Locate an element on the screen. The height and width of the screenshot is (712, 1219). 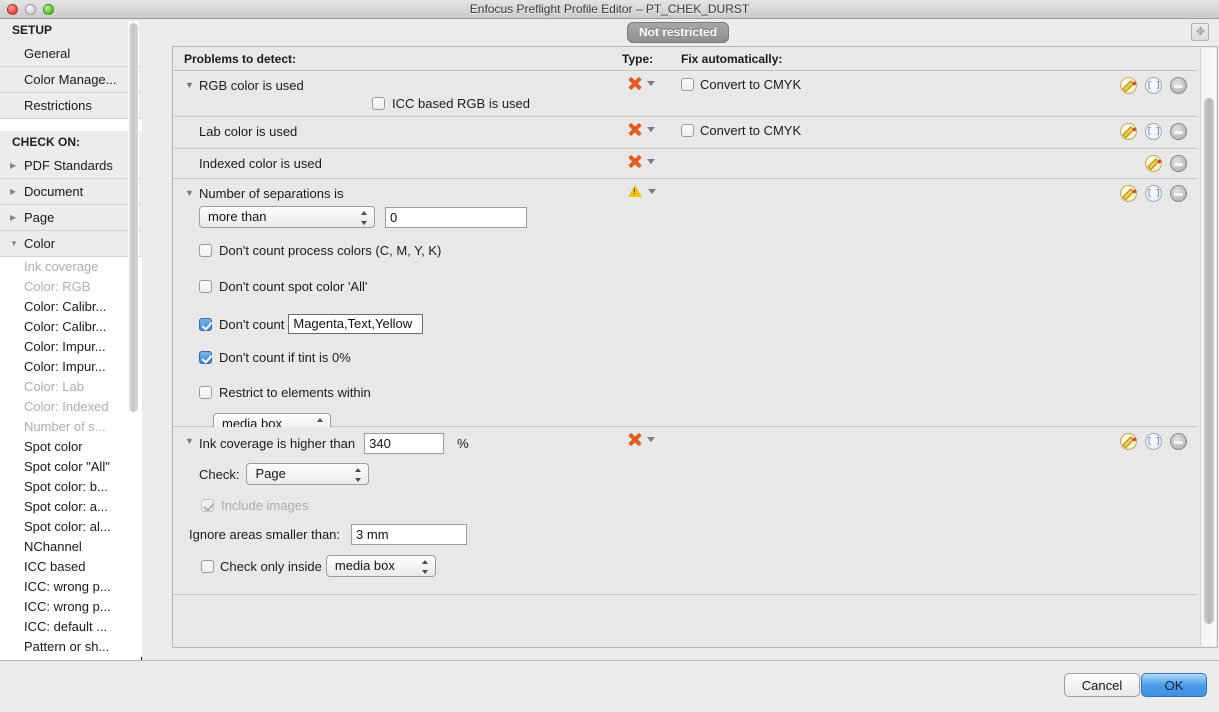
option-include-images: Include images is located at coordinates (254, 505).